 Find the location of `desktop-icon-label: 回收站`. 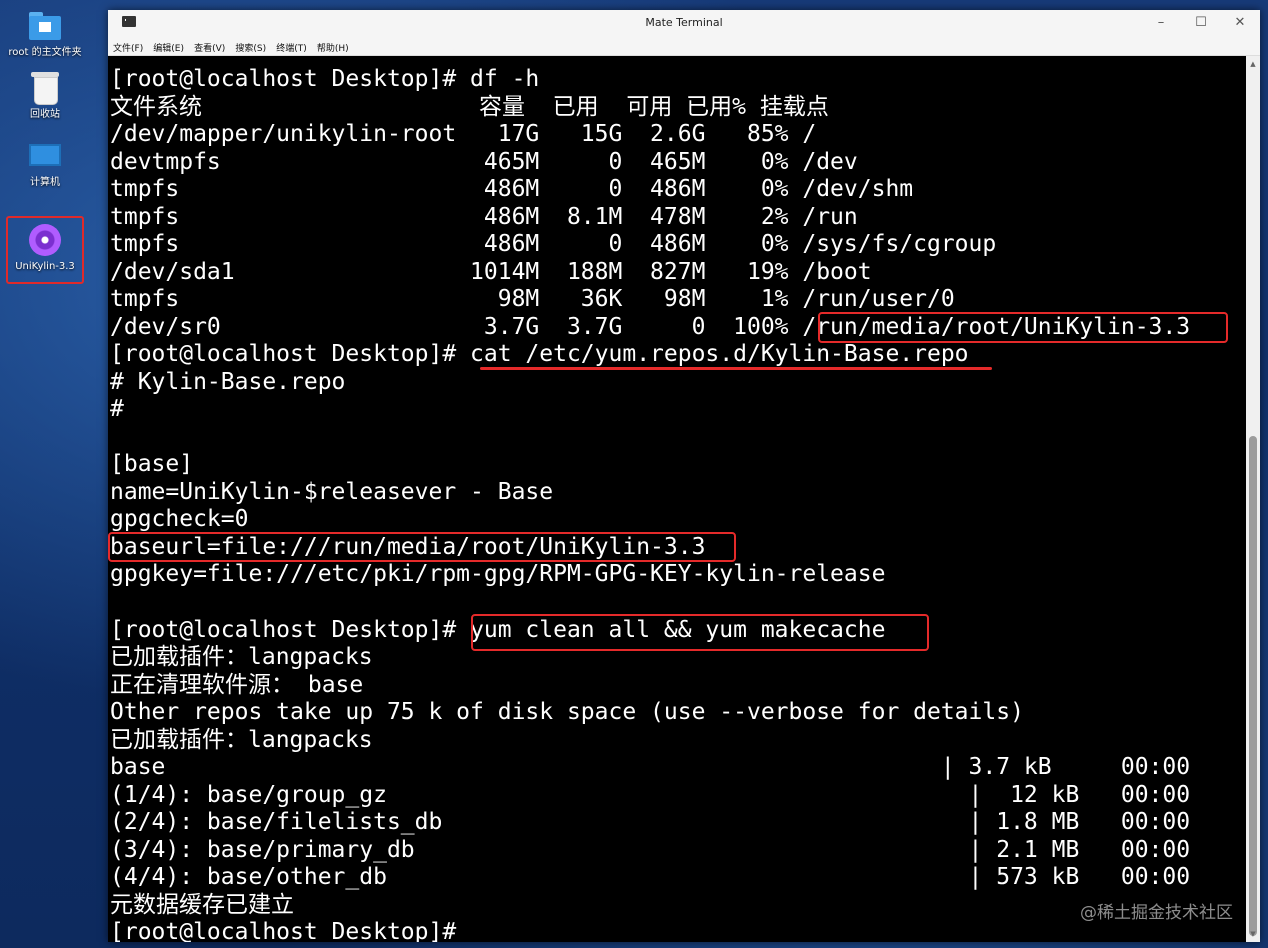

desktop-icon-label: 回收站 is located at coordinates (45, 114).